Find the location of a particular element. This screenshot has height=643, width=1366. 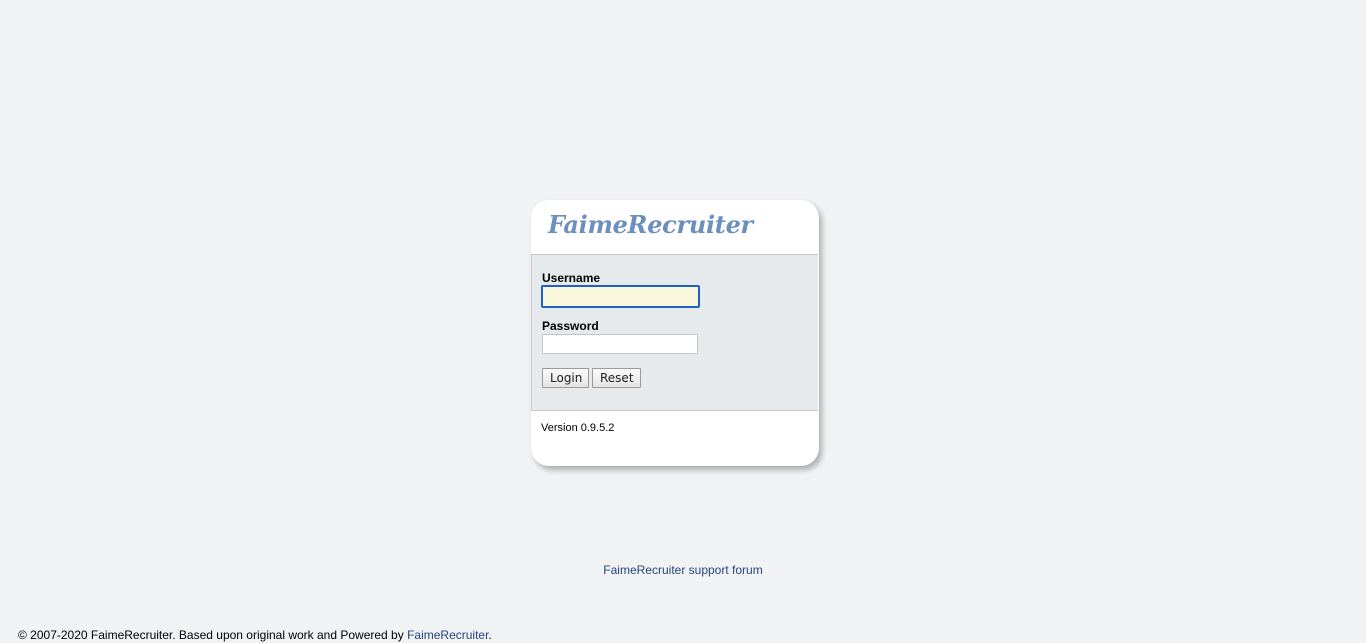

login-form: Username Password Login Reset is located at coordinates (674, 332).